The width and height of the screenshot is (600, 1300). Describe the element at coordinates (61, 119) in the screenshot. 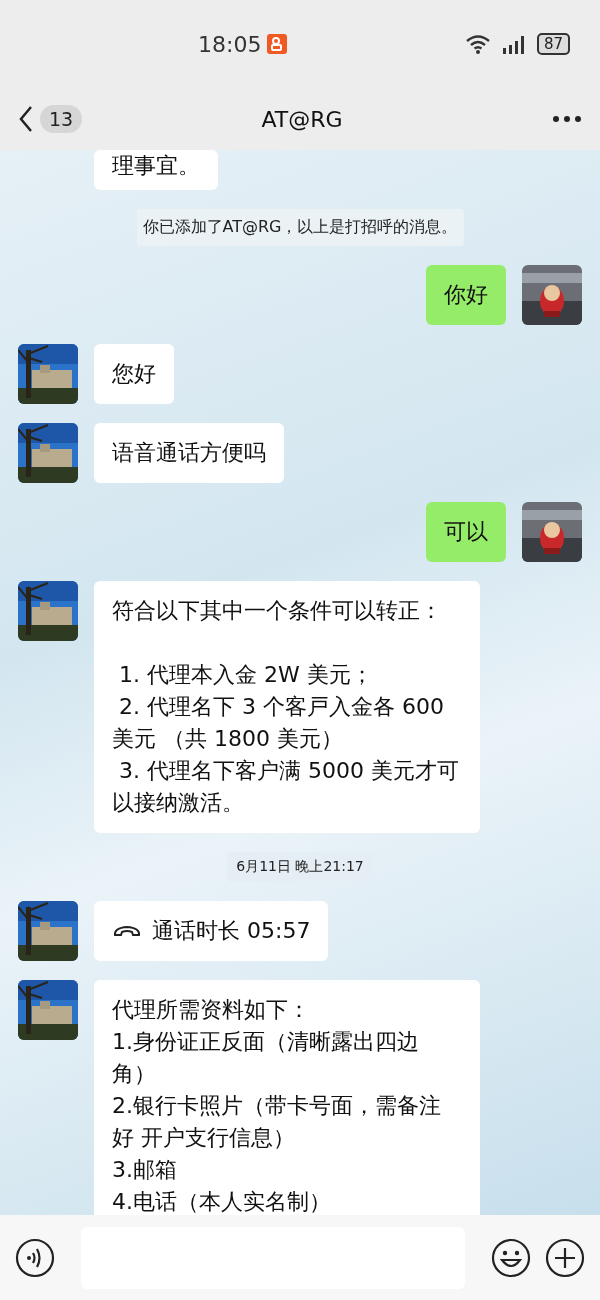

I see `unread-count: 13` at that location.